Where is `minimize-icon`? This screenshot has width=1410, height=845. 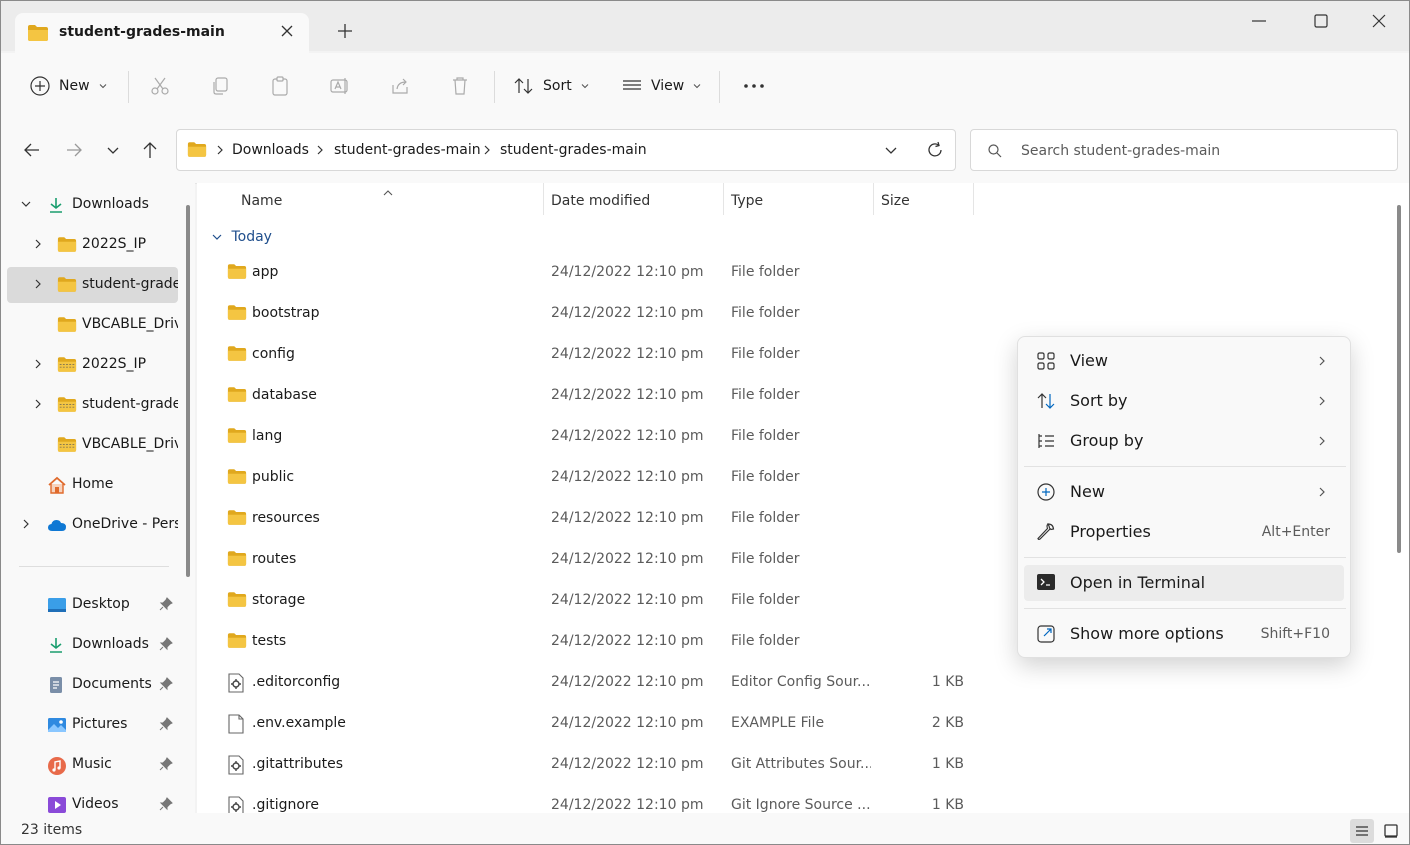
minimize-icon is located at coordinates (1259, 23).